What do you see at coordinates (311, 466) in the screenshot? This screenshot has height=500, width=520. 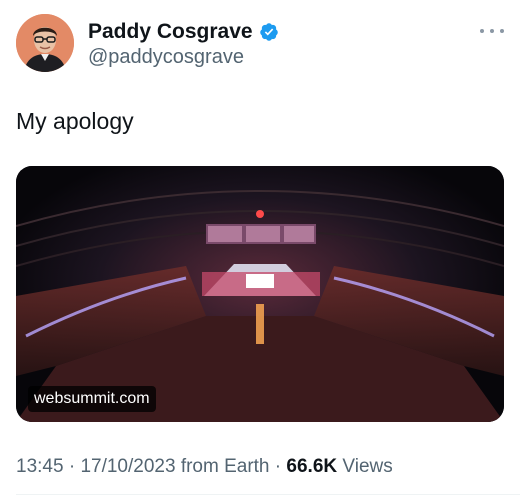 I see `views-count: 66.6K` at bounding box center [311, 466].